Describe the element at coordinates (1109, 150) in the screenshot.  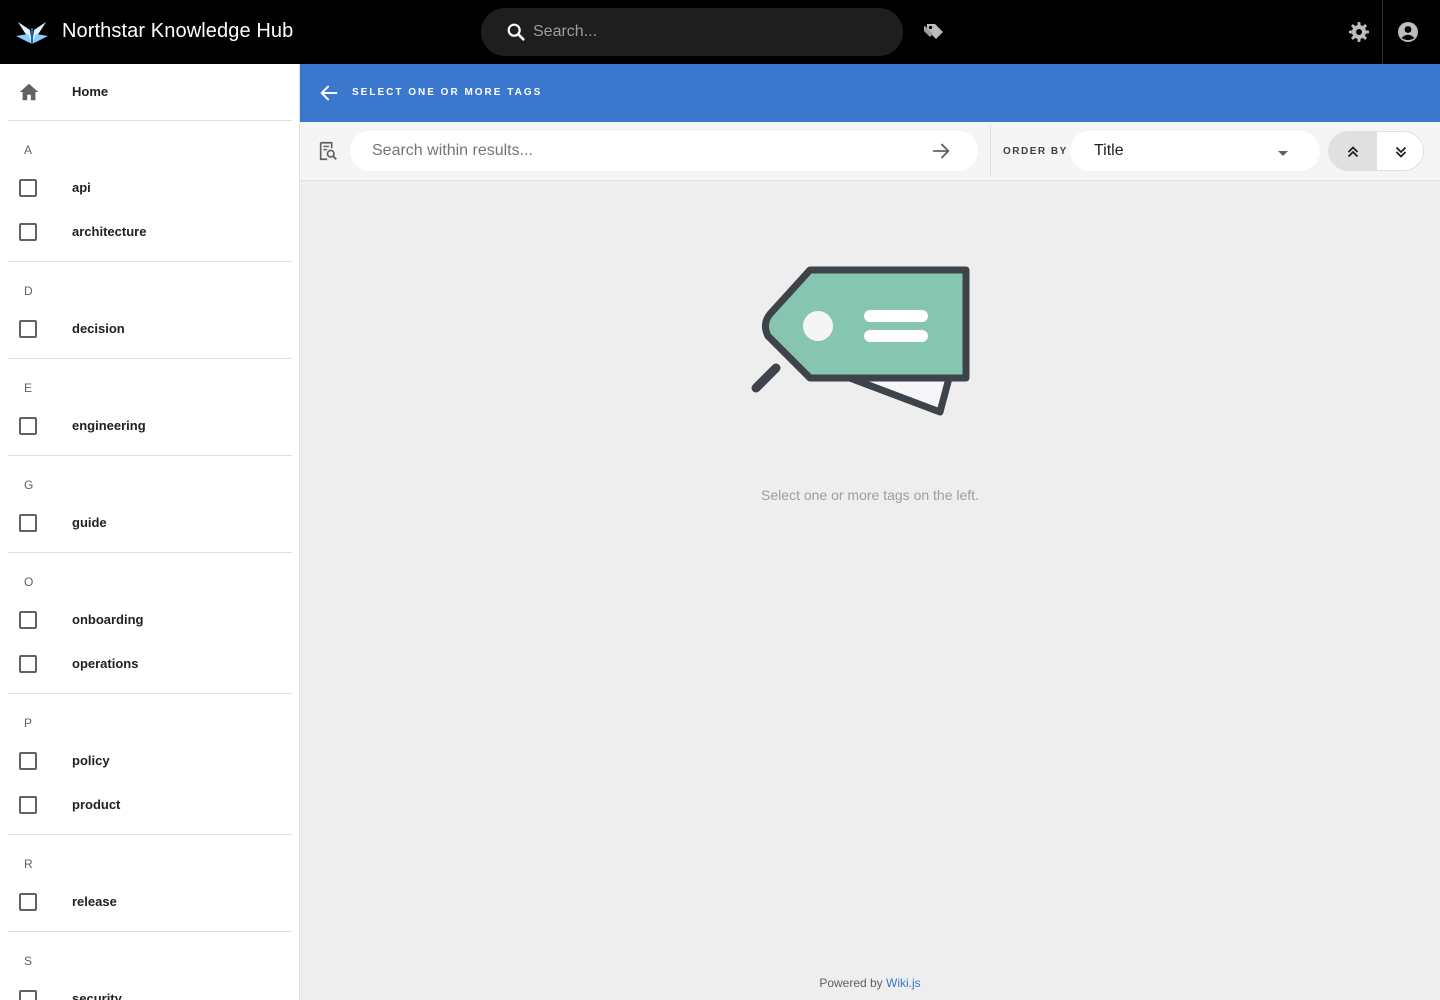
I see `order-by-value: Title` at that location.